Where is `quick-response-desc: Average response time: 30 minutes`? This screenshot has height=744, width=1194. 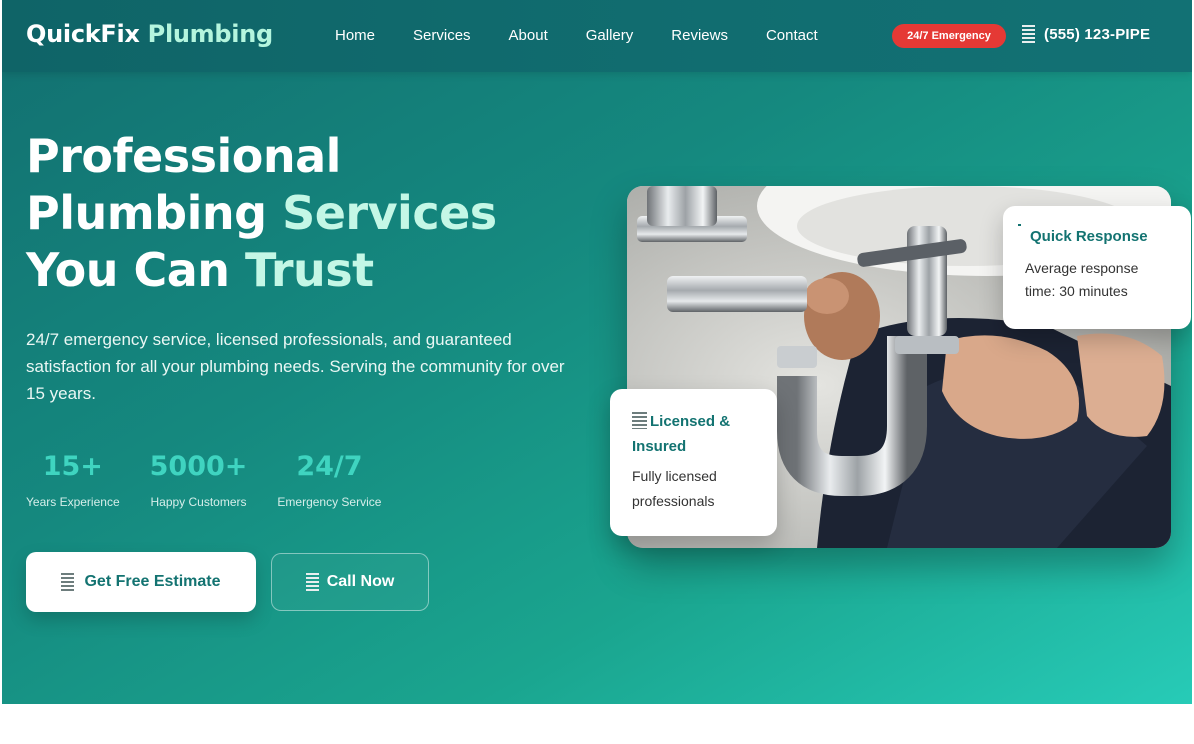 quick-response-desc: Average response time: 30 minutes is located at coordinates (1082, 279).